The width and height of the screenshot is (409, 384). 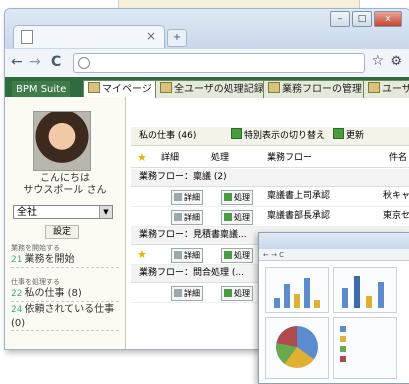 What do you see at coordinates (299, 216) in the screenshot?
I see `flow-step: 稟議書部長承認` at bounding box center [299, 216].